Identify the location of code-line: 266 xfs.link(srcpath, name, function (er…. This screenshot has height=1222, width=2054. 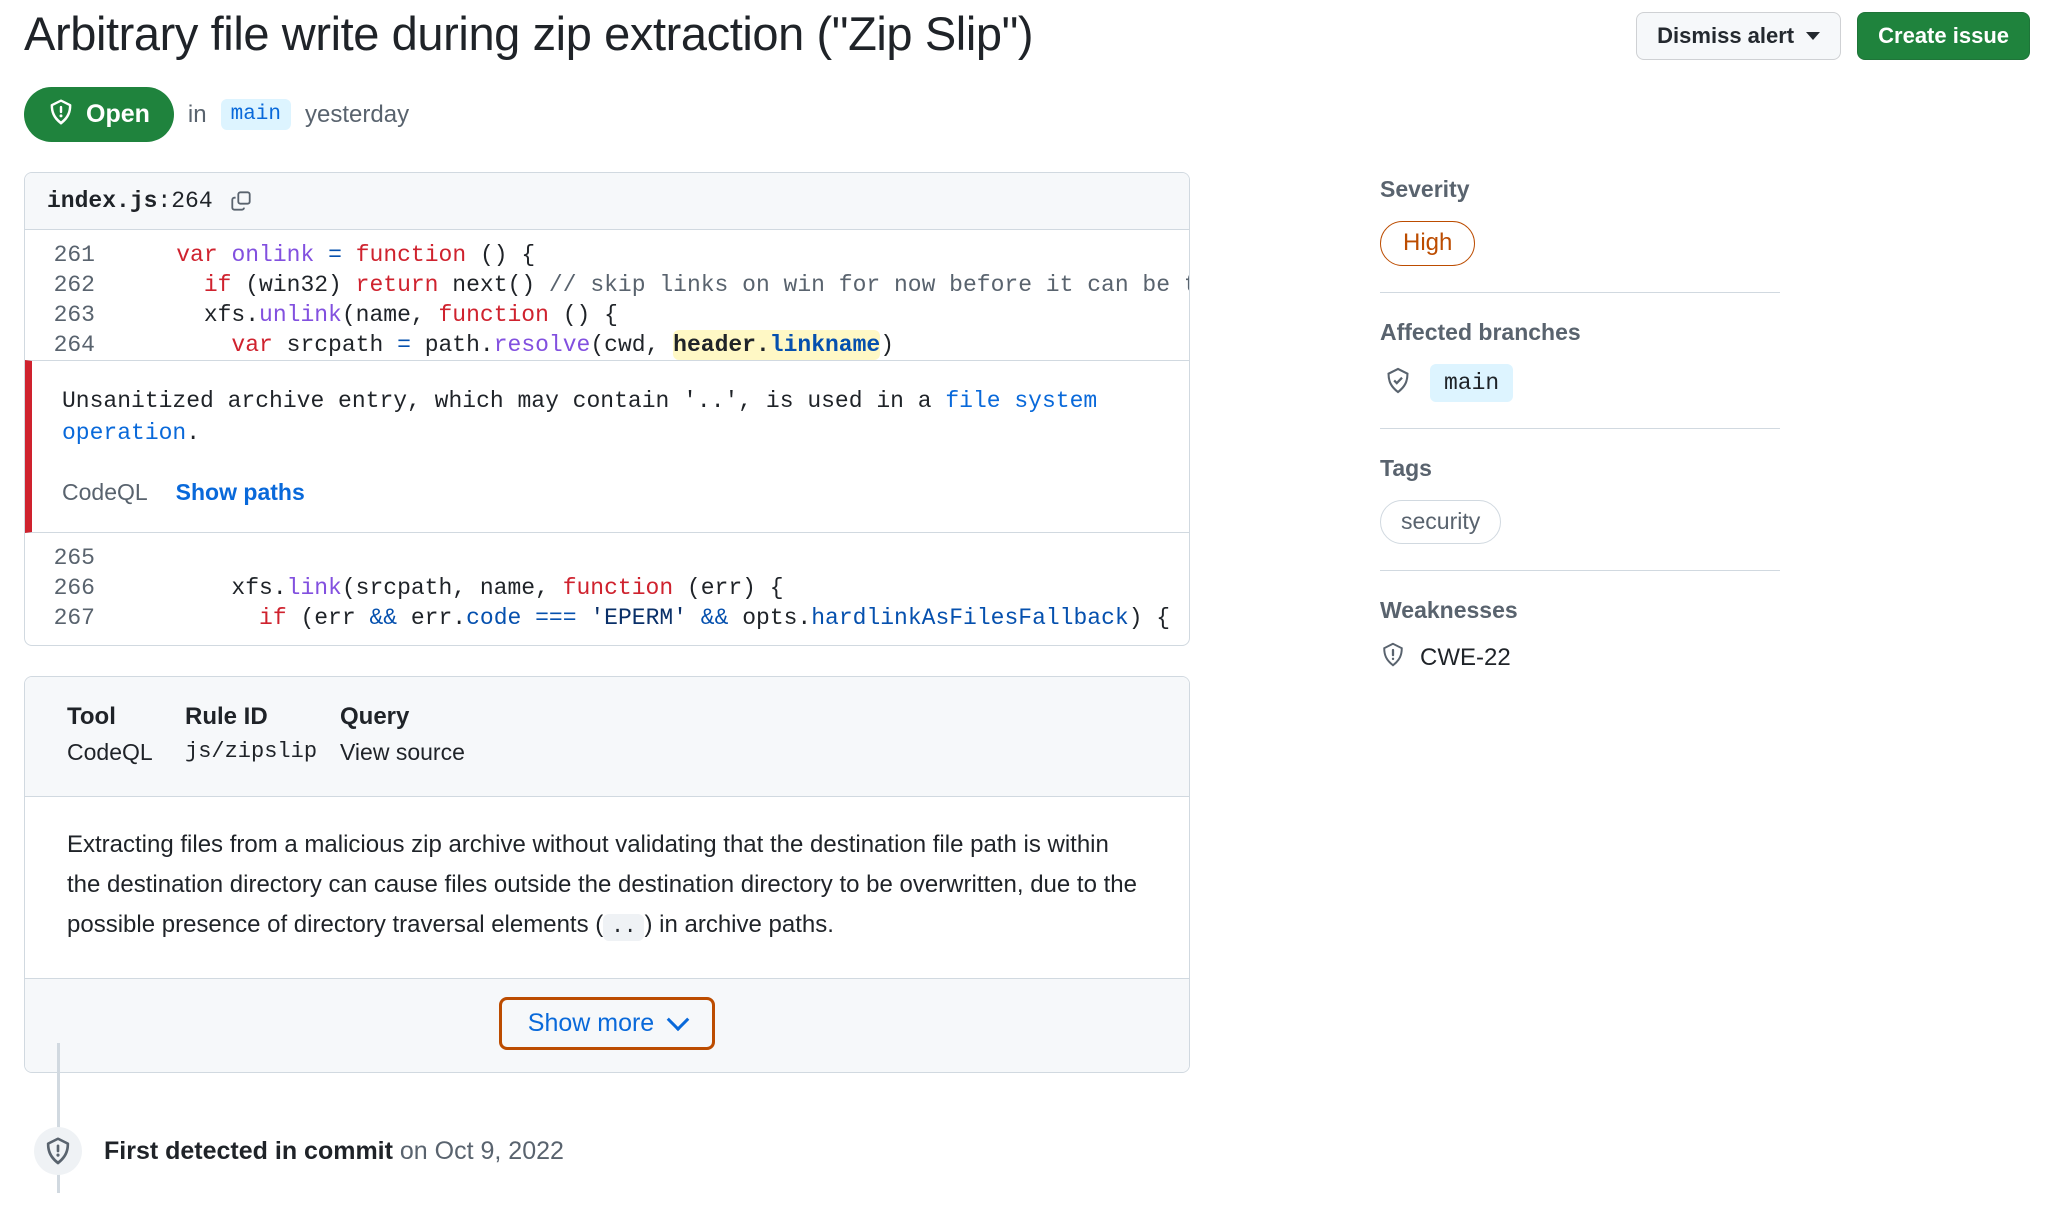
(607, 588).